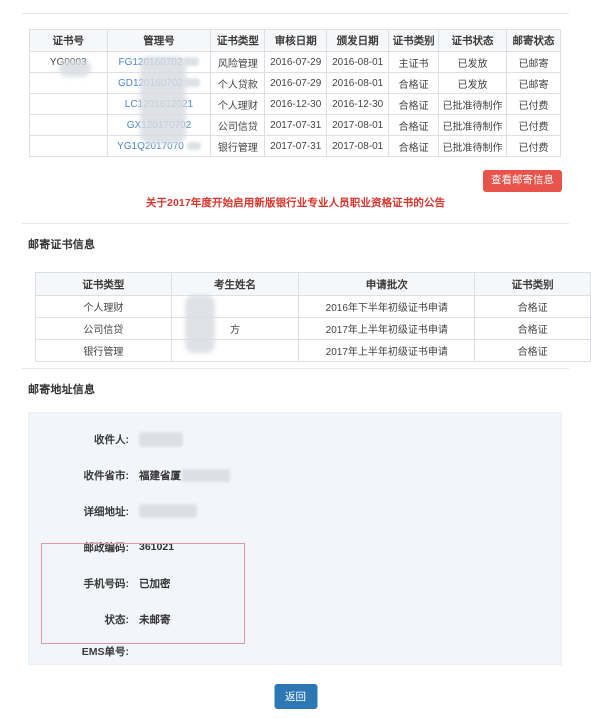  I want to click on view-mailing-info-button: 查看邮寄信息, so click(522, 181).